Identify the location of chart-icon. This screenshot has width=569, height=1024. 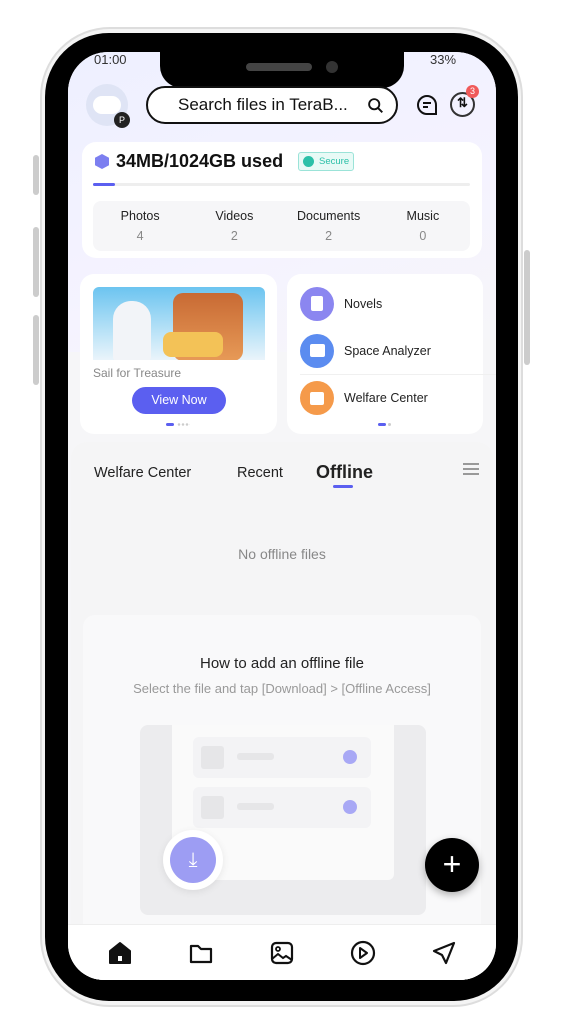
(317, 350).